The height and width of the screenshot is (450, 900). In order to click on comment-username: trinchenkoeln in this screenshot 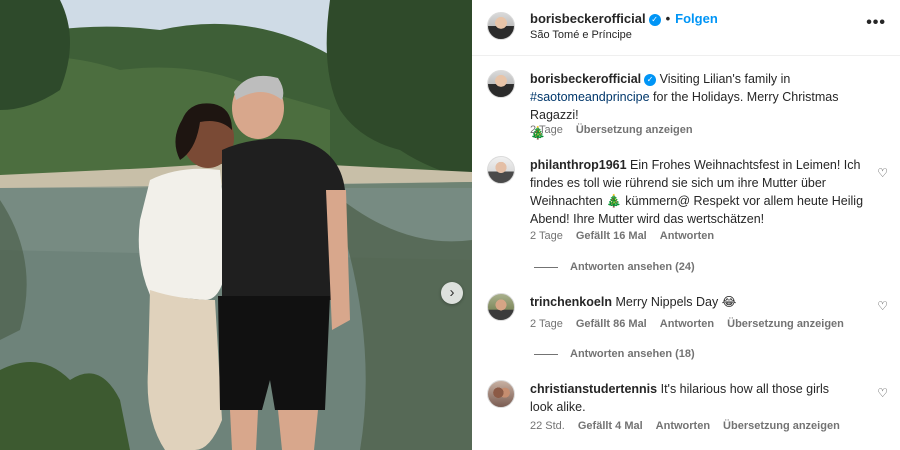, I will do `click(571, 302)`.